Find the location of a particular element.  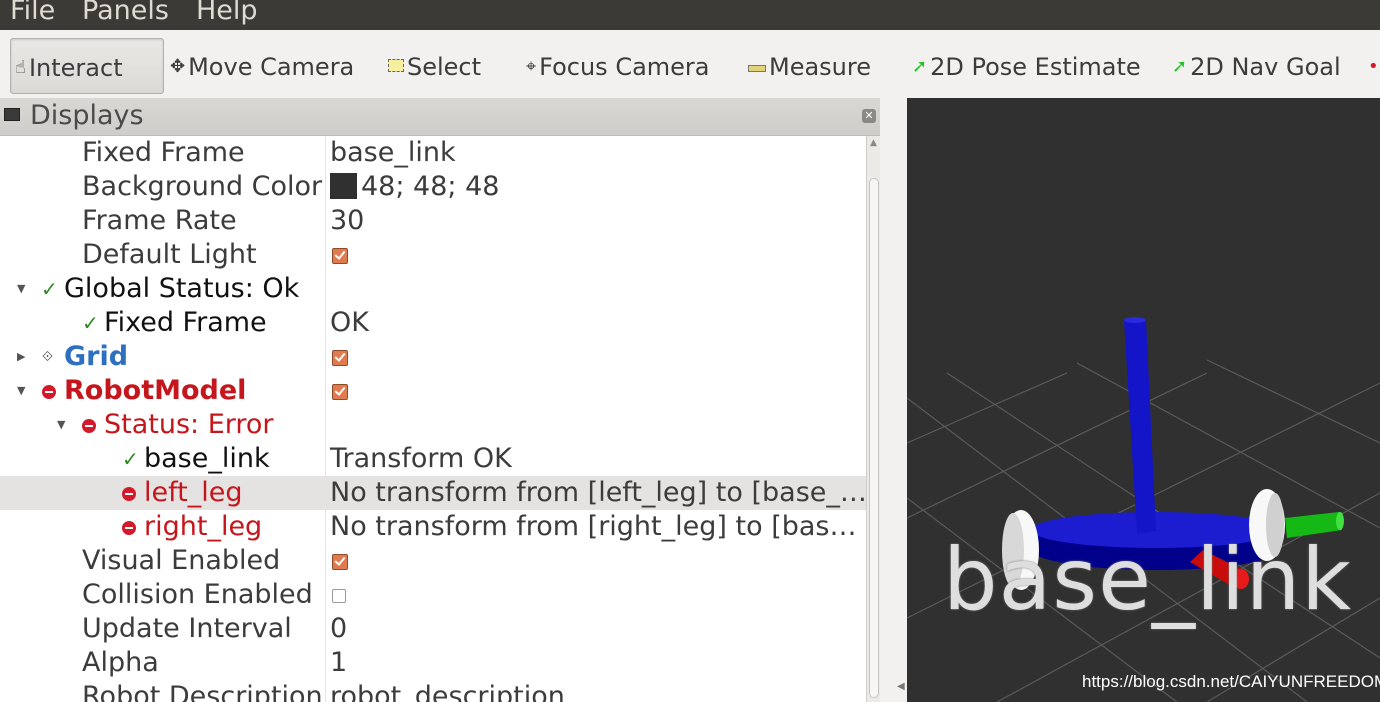

measure-tool-button: Measure is located at coordinates (809, 67).